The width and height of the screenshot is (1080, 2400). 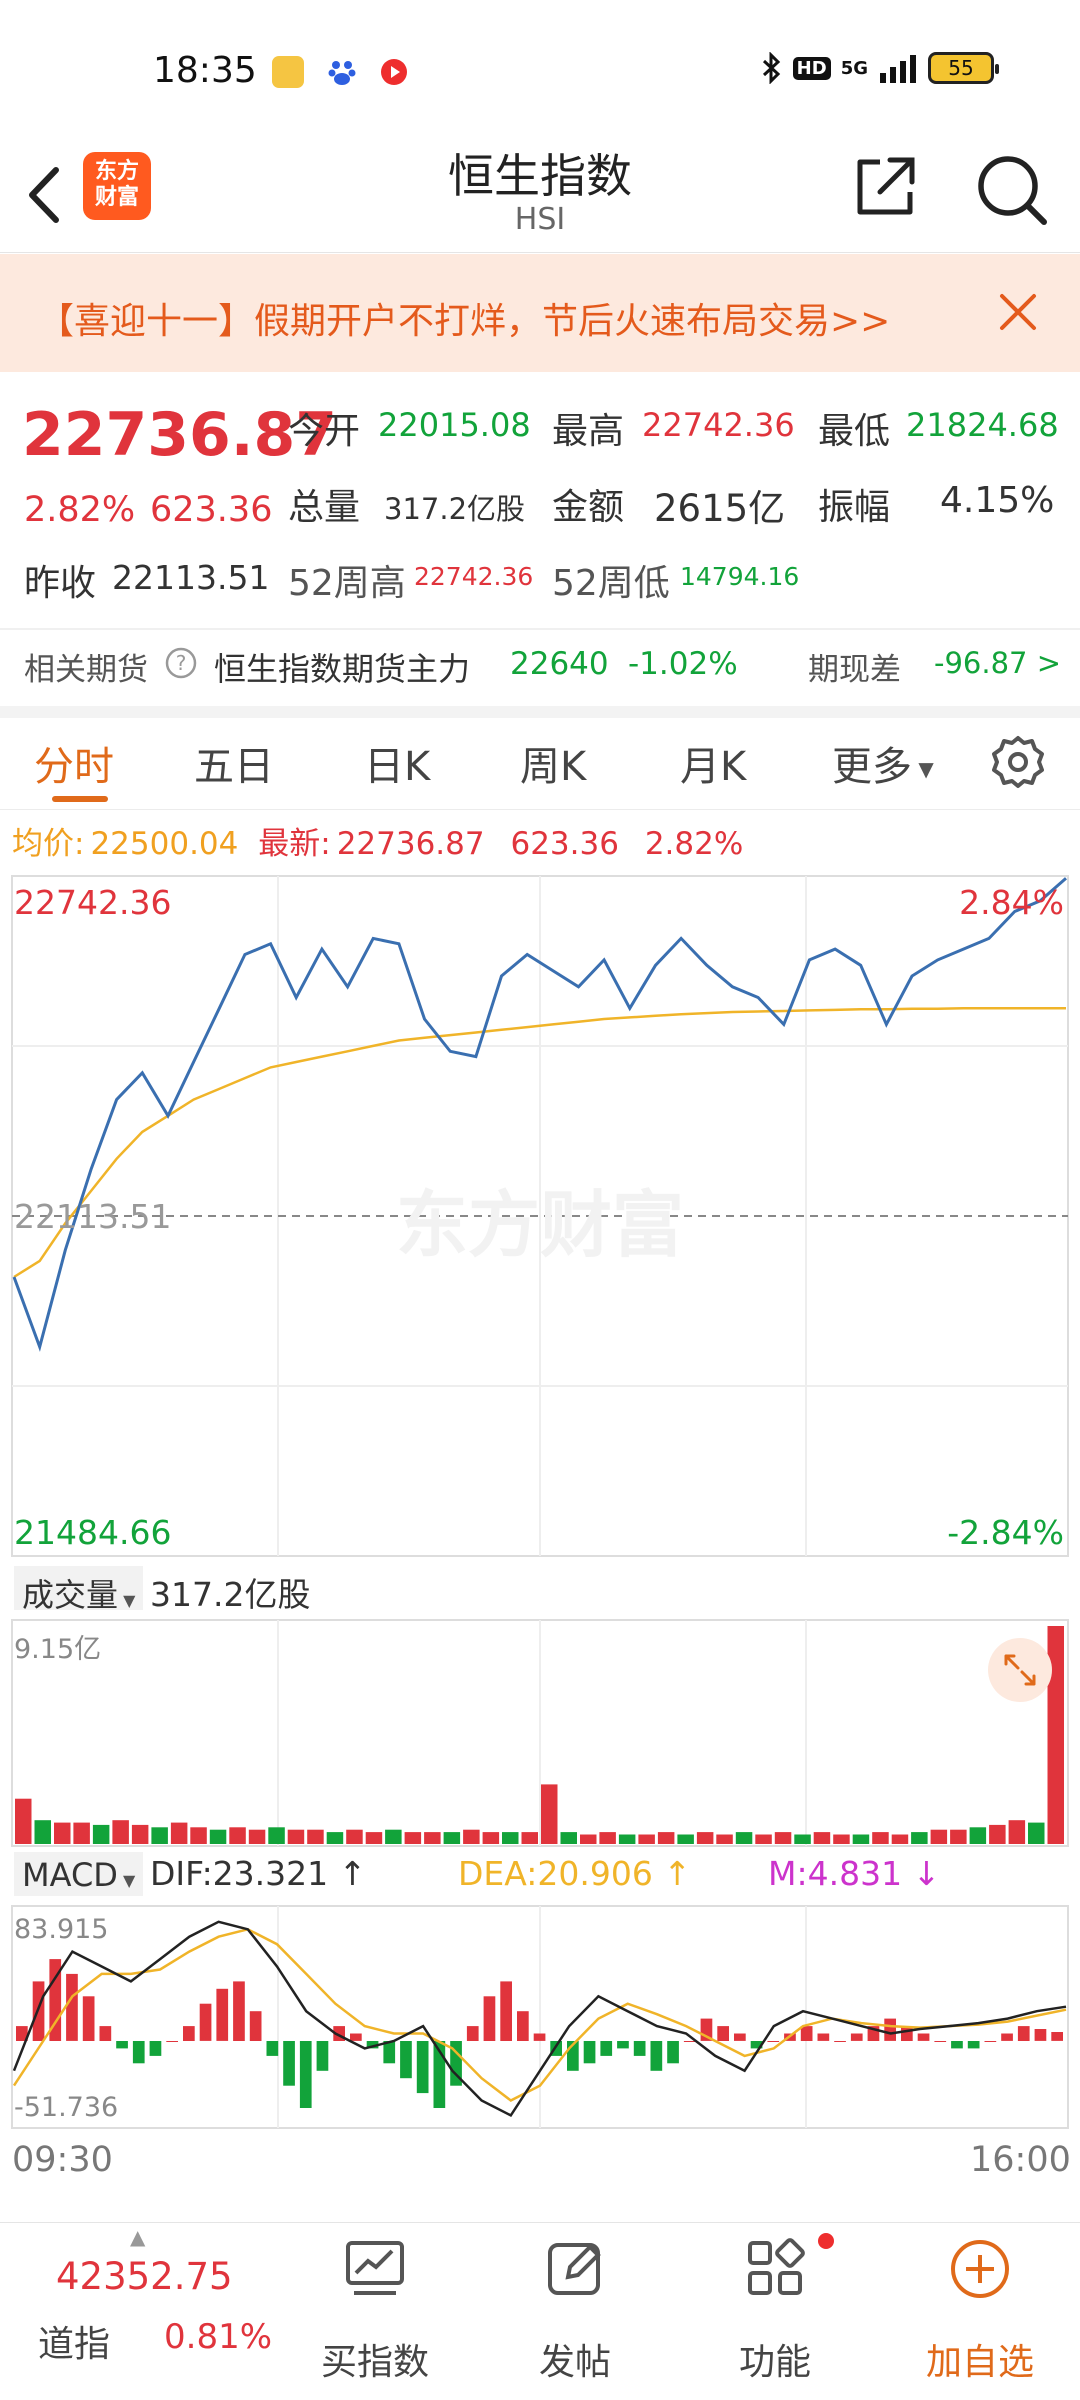 I want to click on add-watchlist-button: 加自选, so click(x=980, y=2311).